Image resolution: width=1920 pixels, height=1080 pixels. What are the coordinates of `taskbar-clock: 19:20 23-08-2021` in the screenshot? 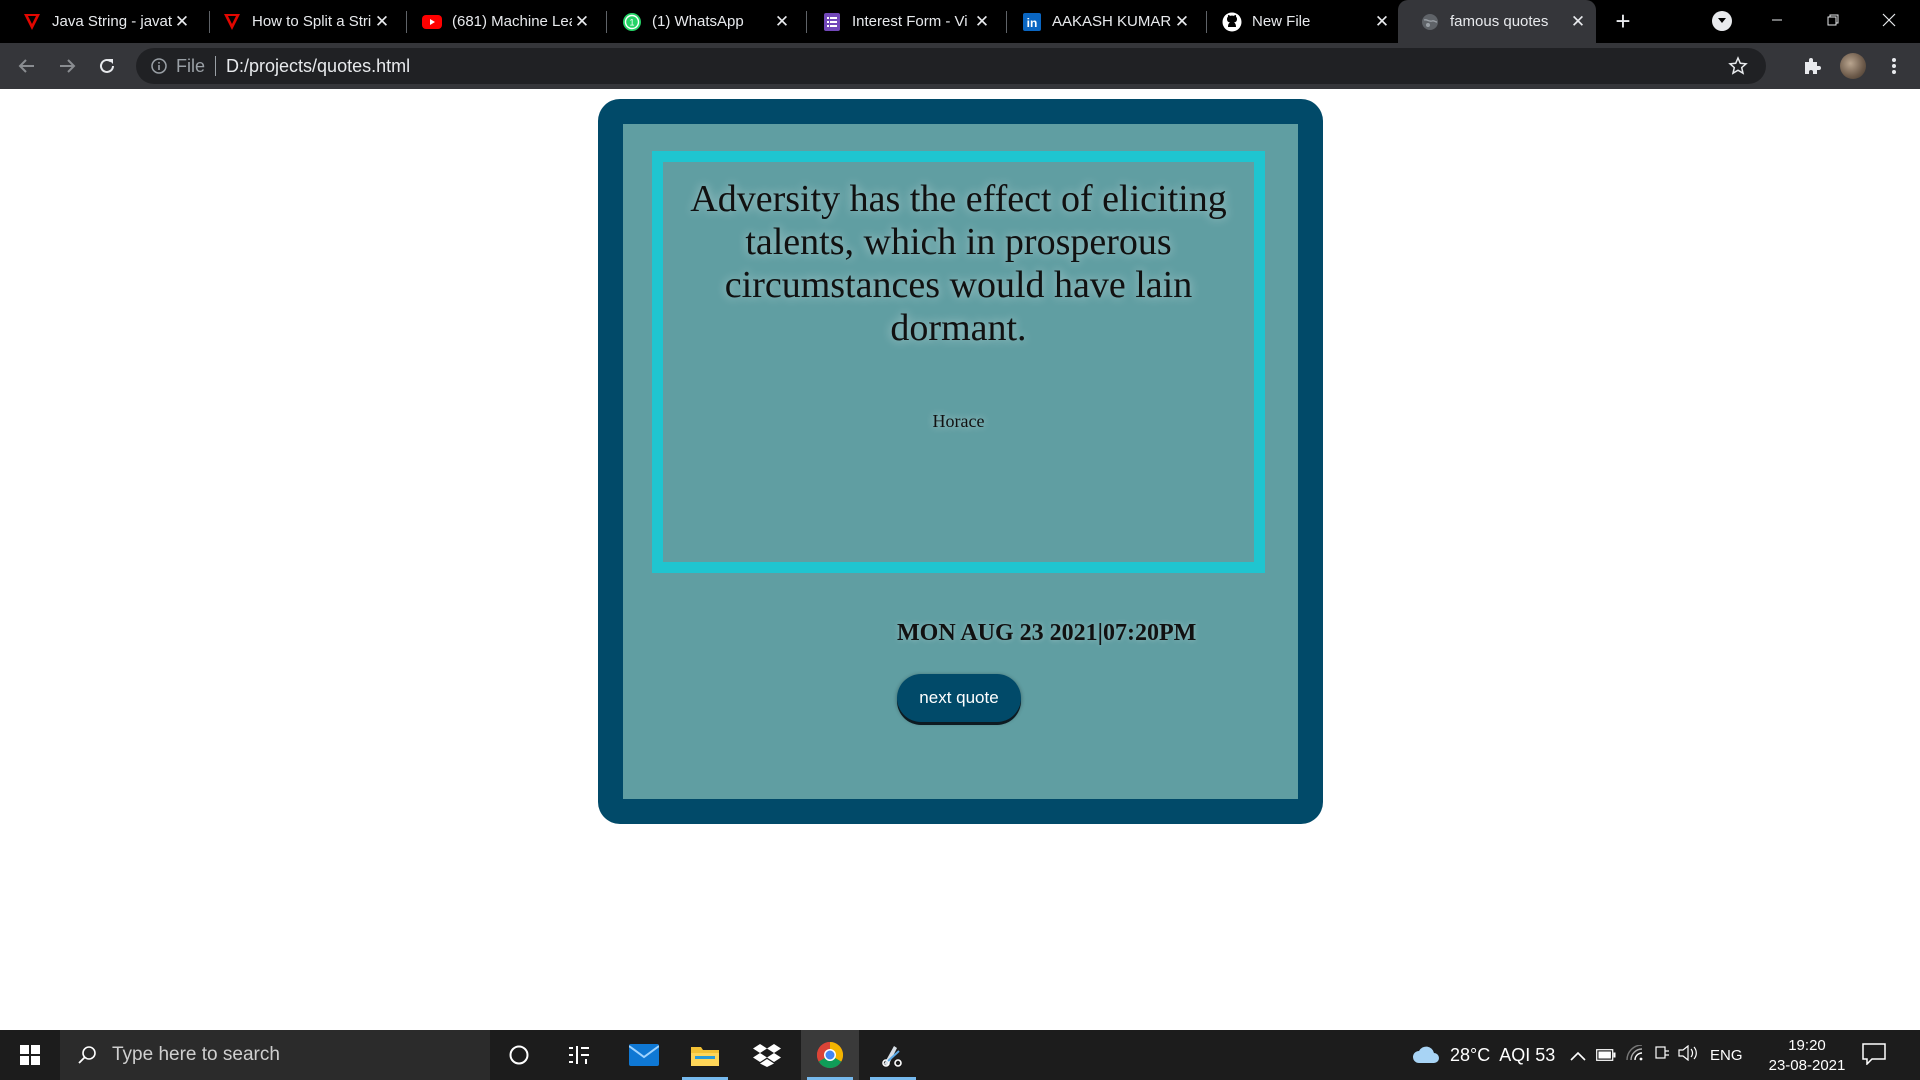 It's located at (1807, 1056).